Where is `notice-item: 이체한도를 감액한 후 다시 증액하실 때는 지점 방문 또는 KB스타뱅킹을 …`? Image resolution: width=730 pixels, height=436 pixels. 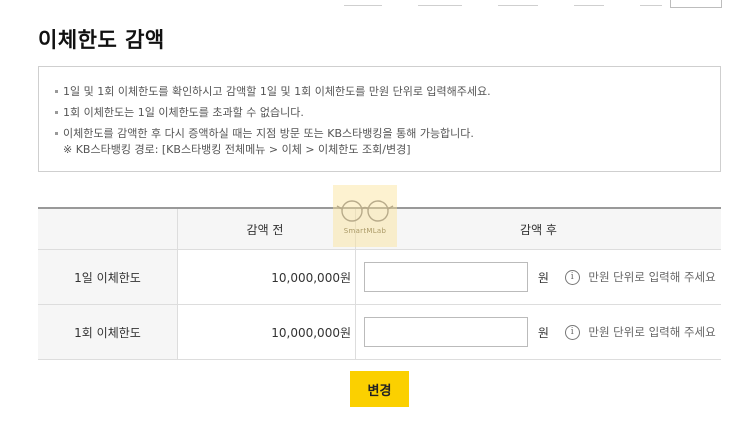
notice-item: 이체한도를 감액한 후 다시 증액하실 때는 지점 방문 또는 KB스타뱅킹을 … is located at coordinates (386, 140).